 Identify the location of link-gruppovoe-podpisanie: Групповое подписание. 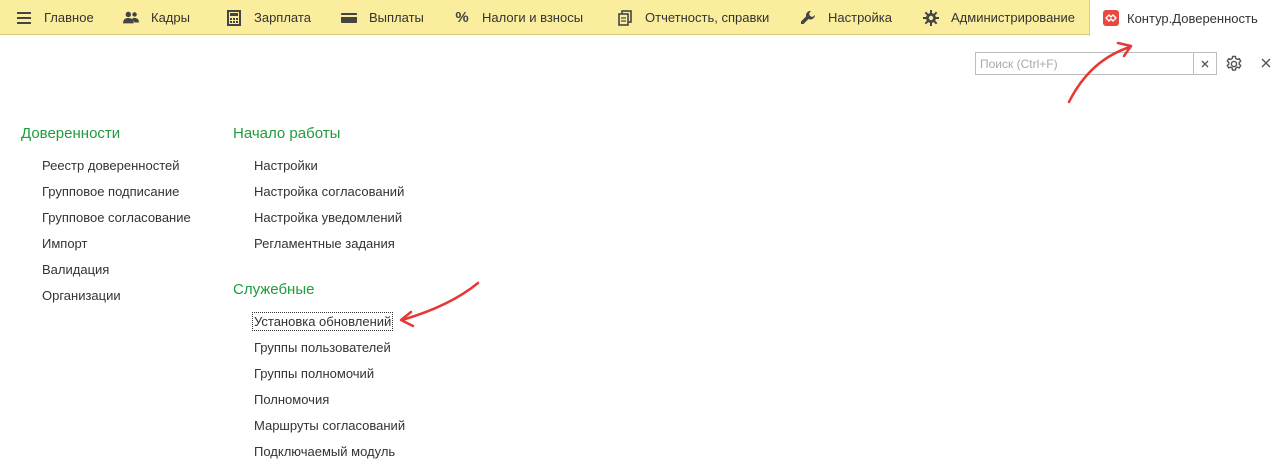
(110, 191).